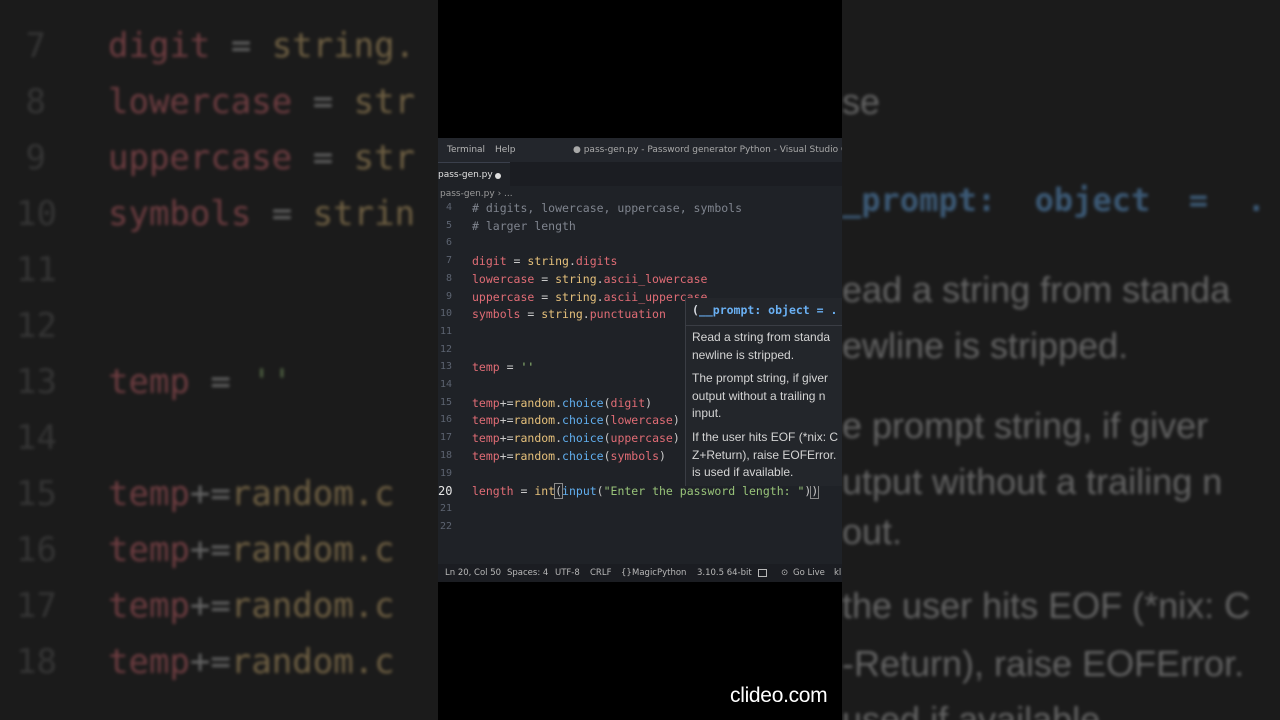 The height and width of the screenshot is (720, 1280). What do you see at coordinates (498, 176) in the screenshot?
I see `unsaved-dot-icon` at bounding box center [498, 176].